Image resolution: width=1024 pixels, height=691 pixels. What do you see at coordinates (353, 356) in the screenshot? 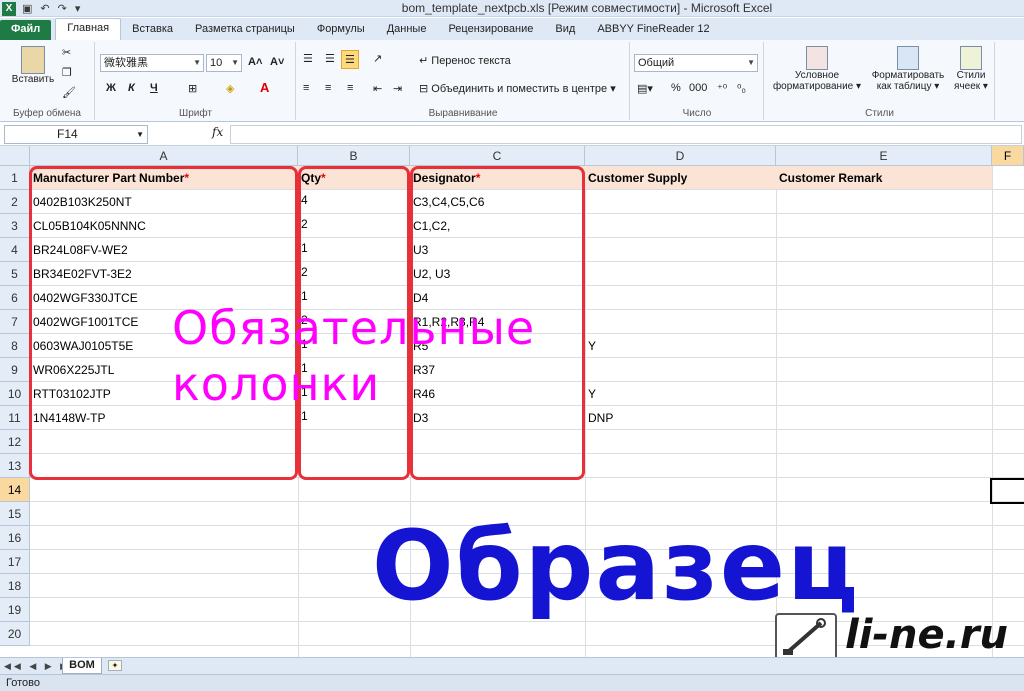
I see `mandatory-columns-annotation: Обязательные колонки` at bounding box center [353, 356].